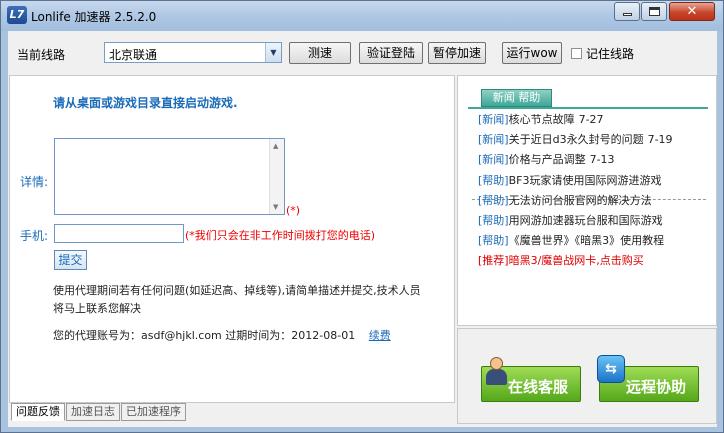 This screenshot has height=433, width=724. I want to click on window-title: Lonlife 加速器 2.5.2.0, so click(94, 17).